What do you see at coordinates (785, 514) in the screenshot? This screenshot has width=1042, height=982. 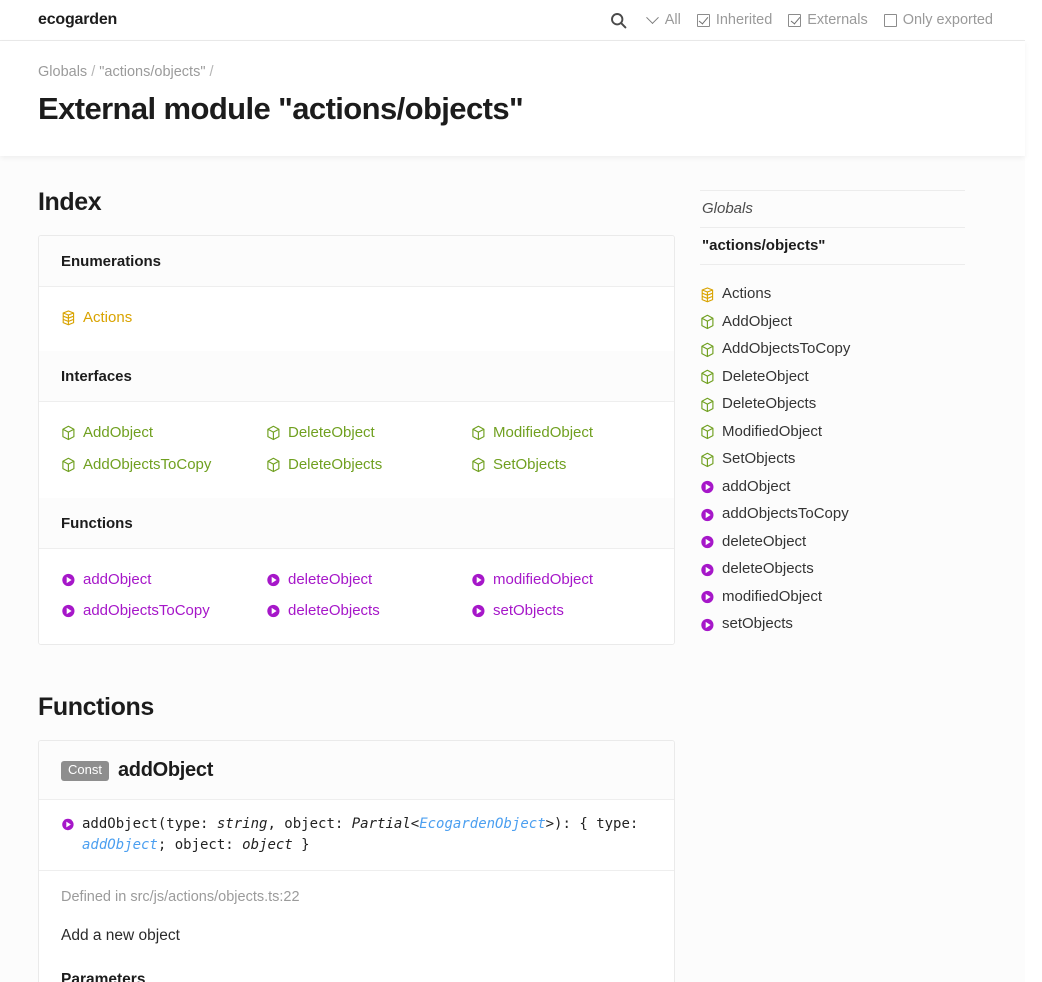 I see `sidebar-member-label: addObjectsToCopy` at bounding box center [785, 514].